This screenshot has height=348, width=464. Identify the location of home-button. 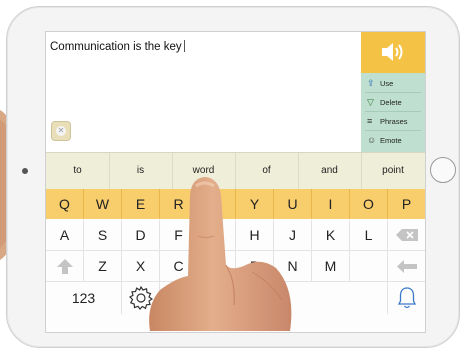
(443, 170).